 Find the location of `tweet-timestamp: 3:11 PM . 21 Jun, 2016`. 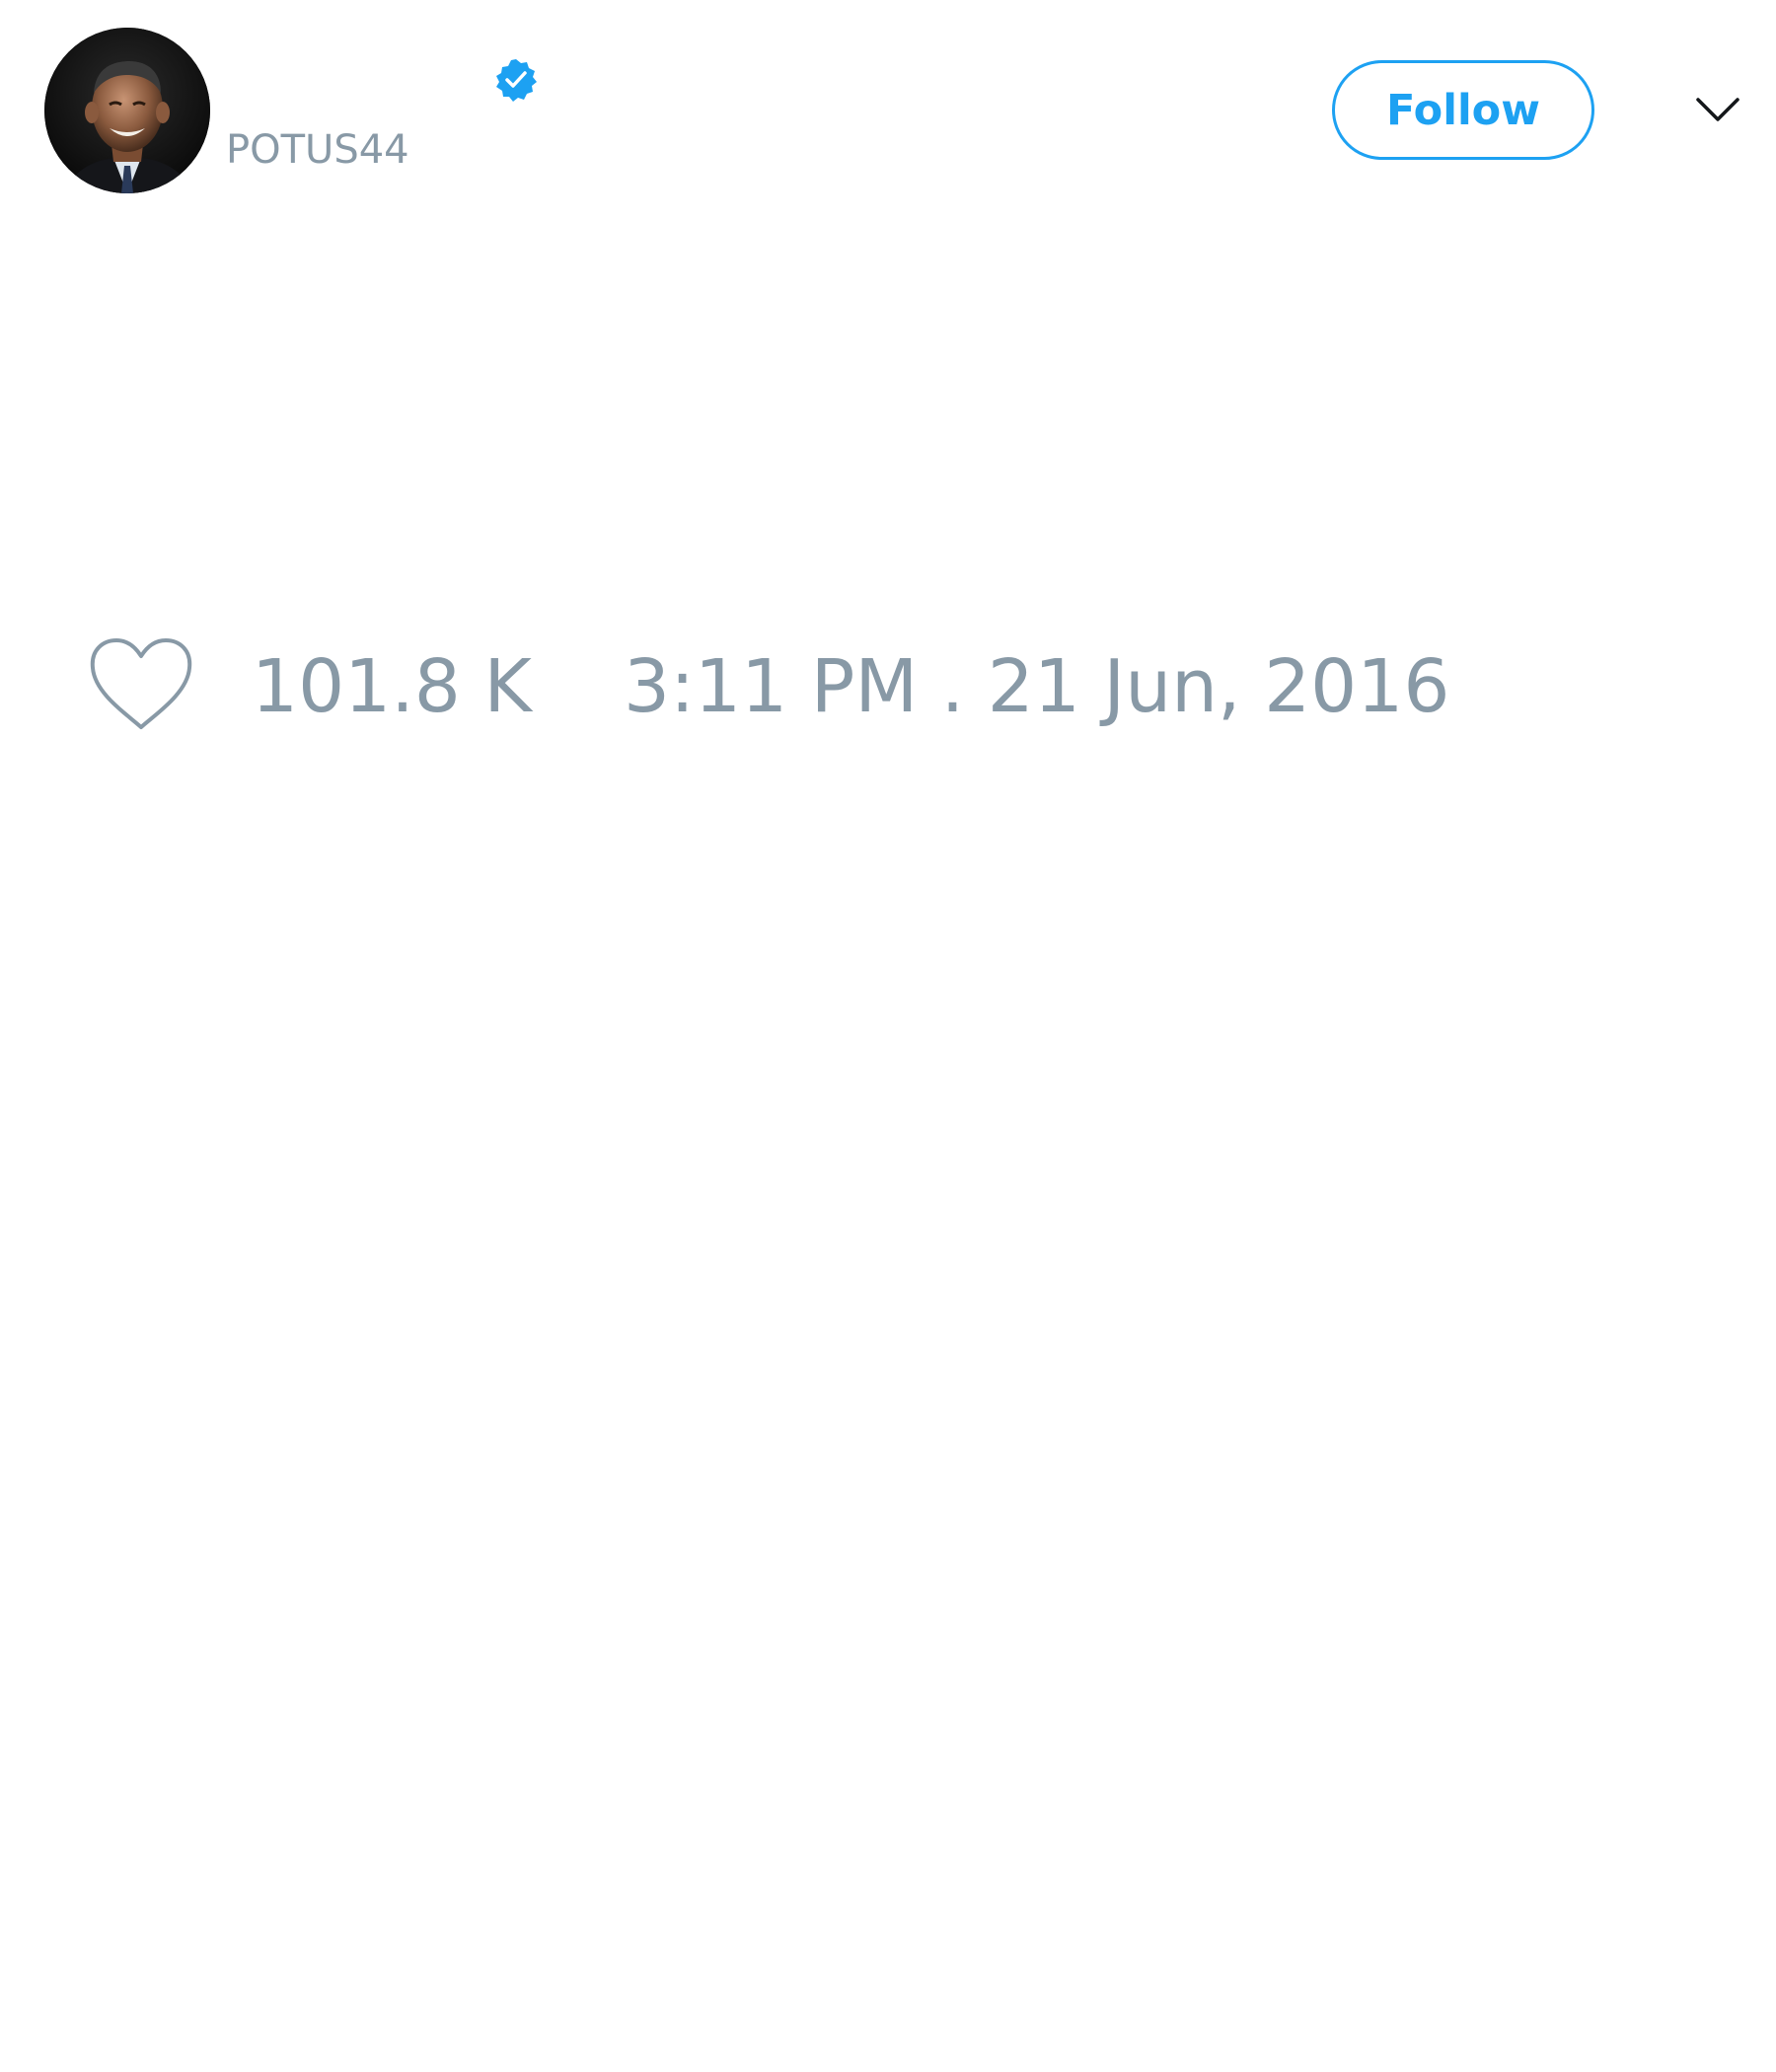

tweet-timestamp: 3:11 PM . 21 Jun, 2016 is located at coordinates (1037, 687).